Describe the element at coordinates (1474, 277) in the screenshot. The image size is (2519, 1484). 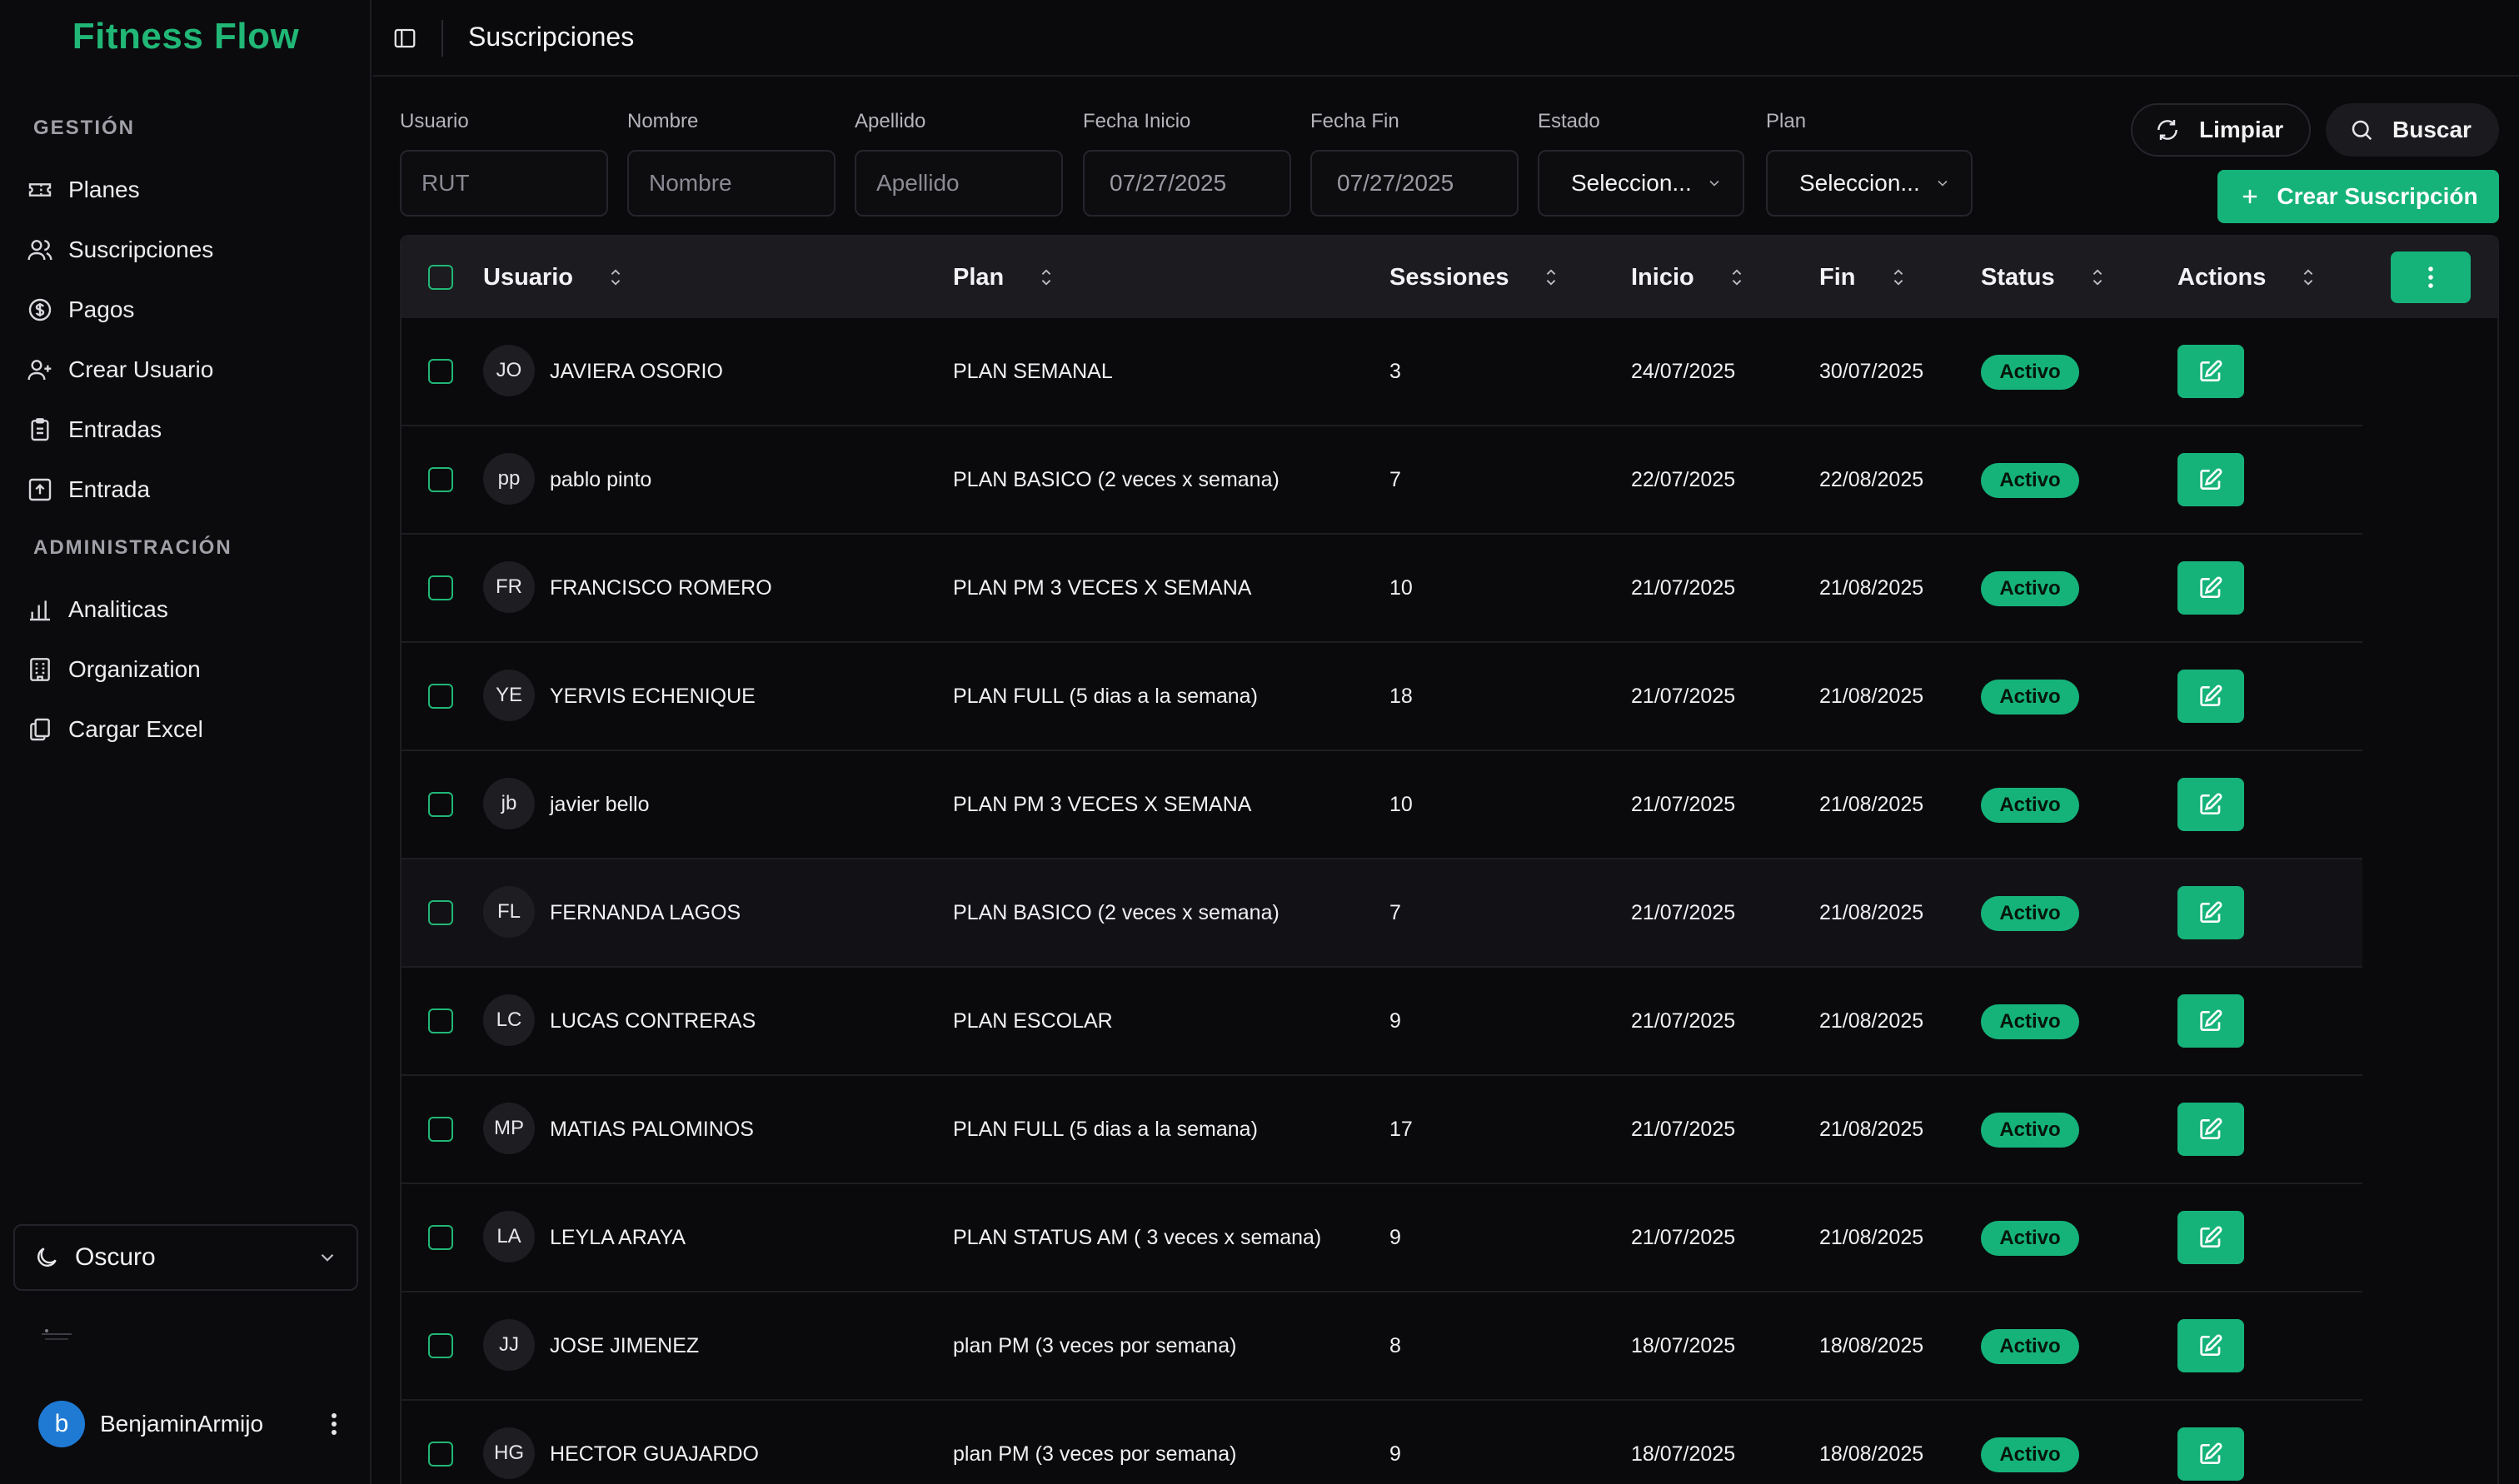
I see `column-header-sessiones: Sessiones` at that location.